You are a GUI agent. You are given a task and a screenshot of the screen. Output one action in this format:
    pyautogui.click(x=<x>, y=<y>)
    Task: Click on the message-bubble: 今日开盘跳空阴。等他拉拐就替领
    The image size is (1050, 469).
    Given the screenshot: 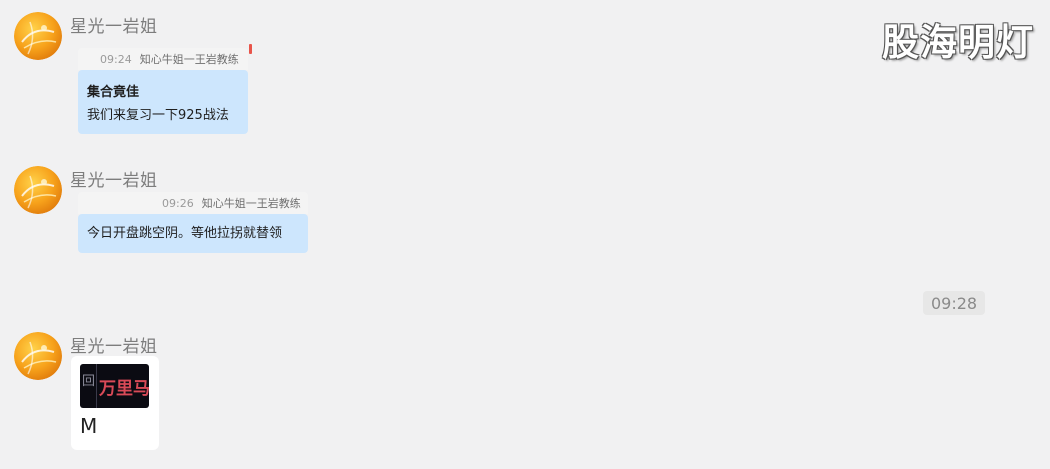 What is the action you would take?
    pyautogui.click(x=193, y=233)
    